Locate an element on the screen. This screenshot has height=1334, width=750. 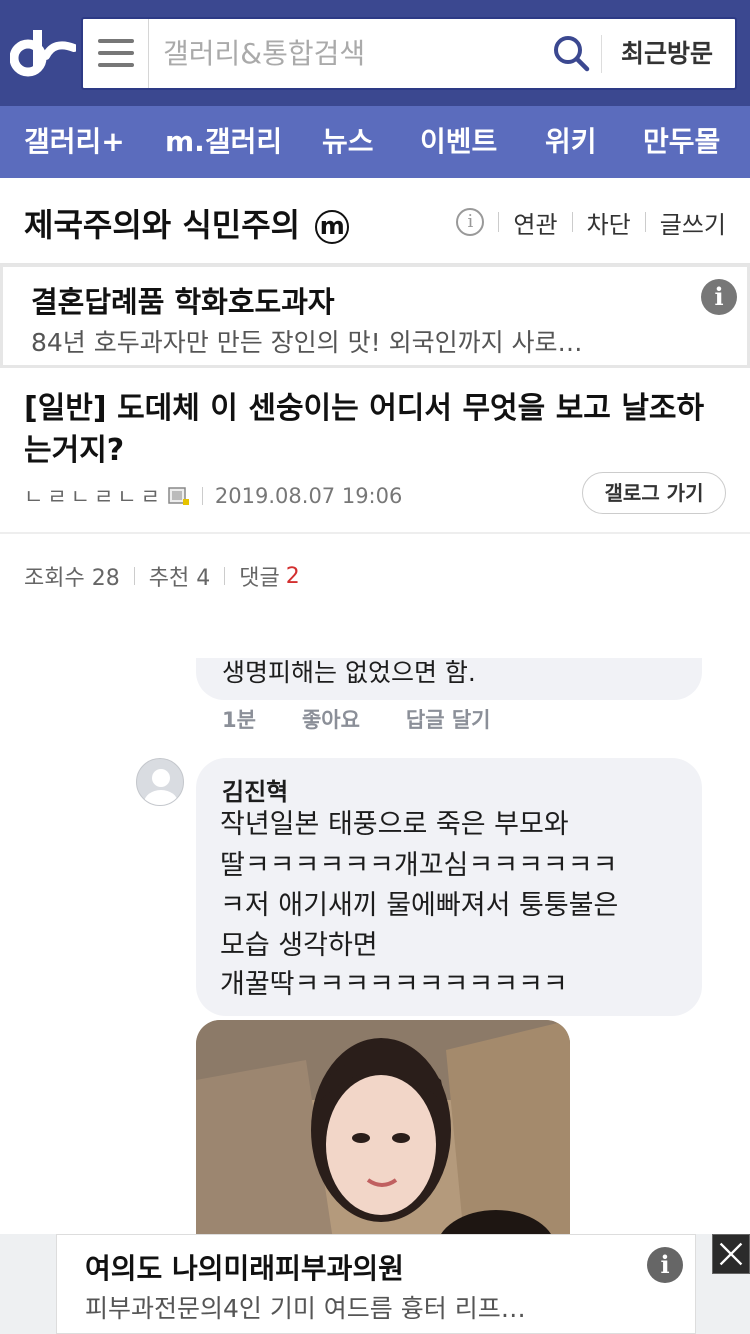
search-divider is located at coordinates (601, 54).